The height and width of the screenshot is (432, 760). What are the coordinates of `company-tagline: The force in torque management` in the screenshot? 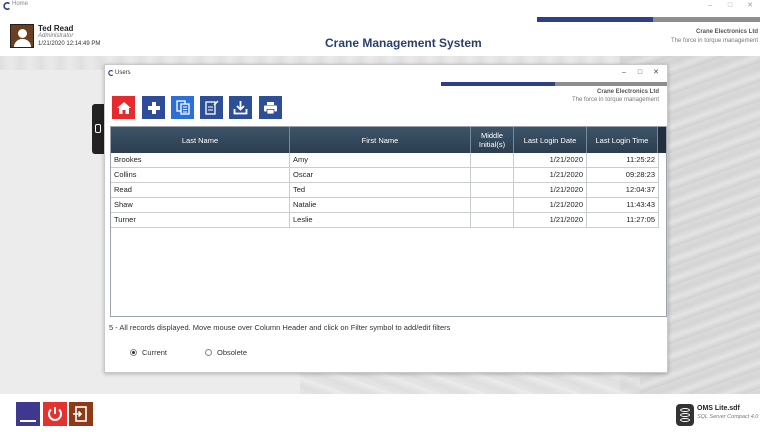 It's located at (714, 41).